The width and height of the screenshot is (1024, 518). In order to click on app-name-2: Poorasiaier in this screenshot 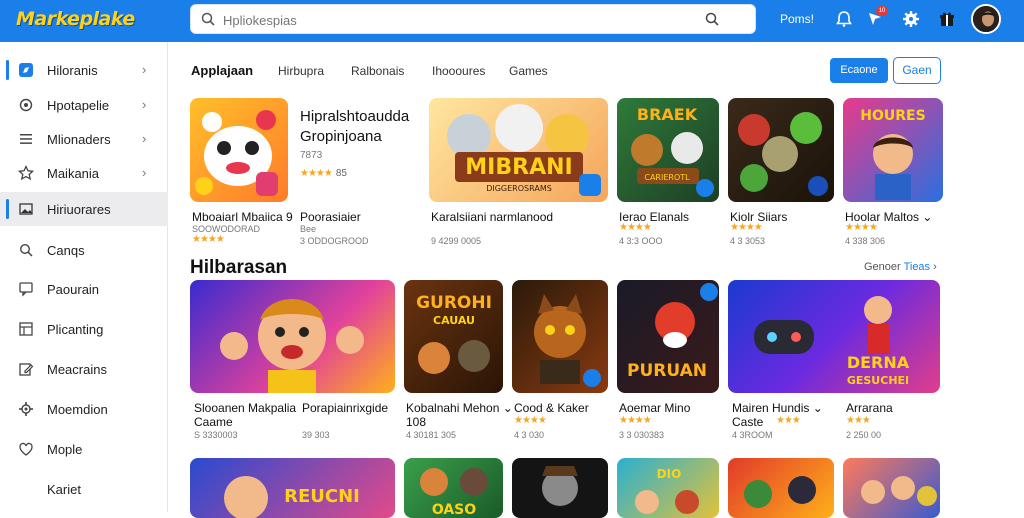, I will do `click(330, 217)`.